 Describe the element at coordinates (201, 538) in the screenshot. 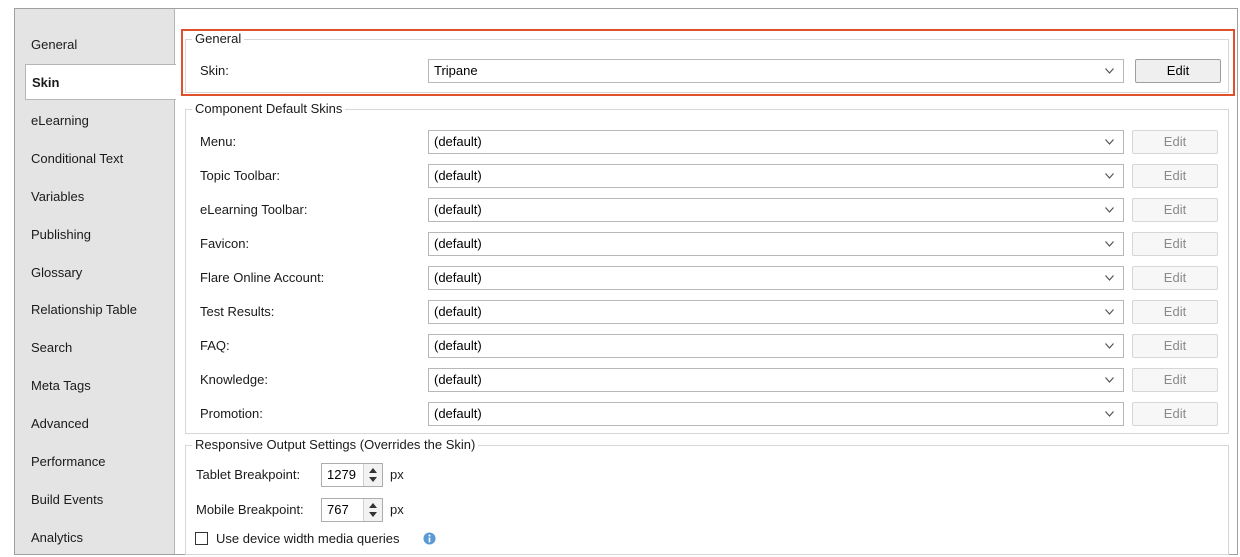

I see `device-width-checkbox` at that location.